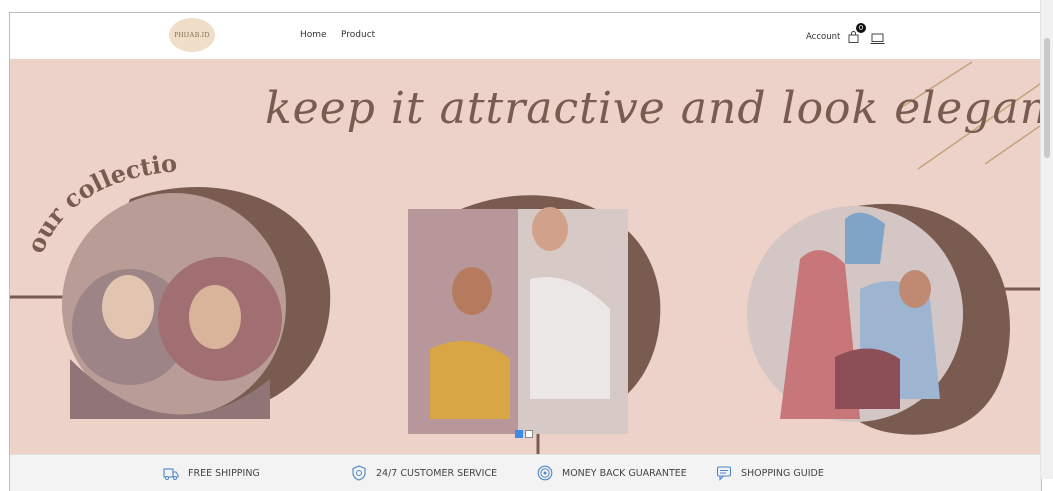 The width and height of the screenshot is (1053, 491). I want to click on feature-label: 24/7 CUSTOMER SERVICE, so click(437, 473).